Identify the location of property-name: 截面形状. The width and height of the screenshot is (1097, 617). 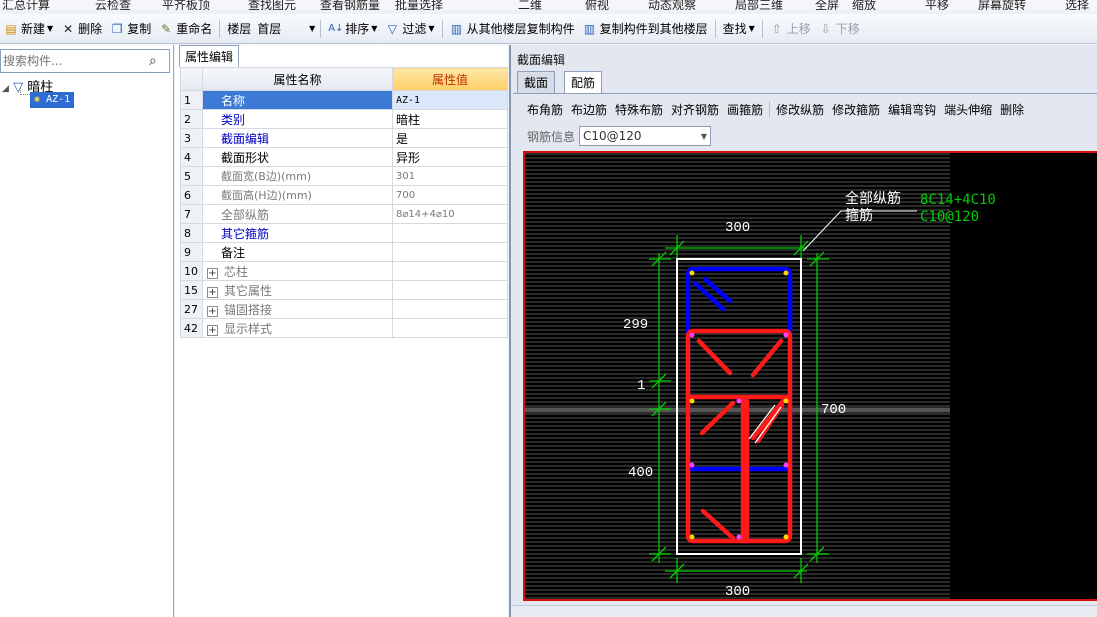
(297, 157).